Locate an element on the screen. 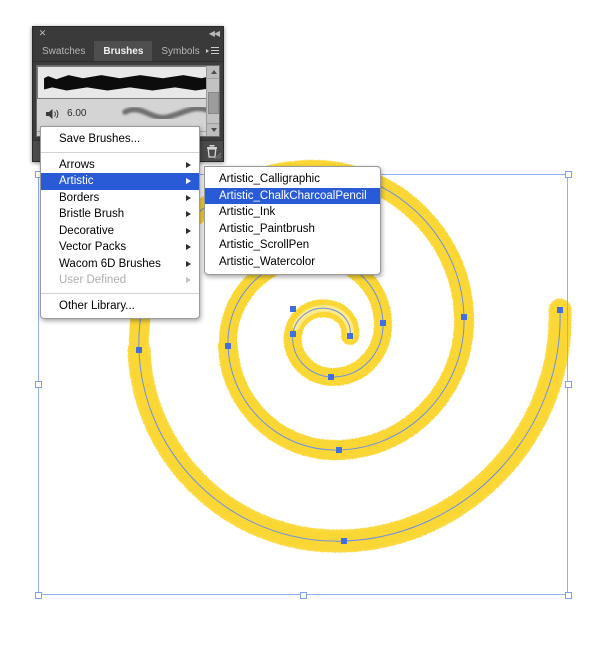  handle-ne is located at coordinates (568, 174).